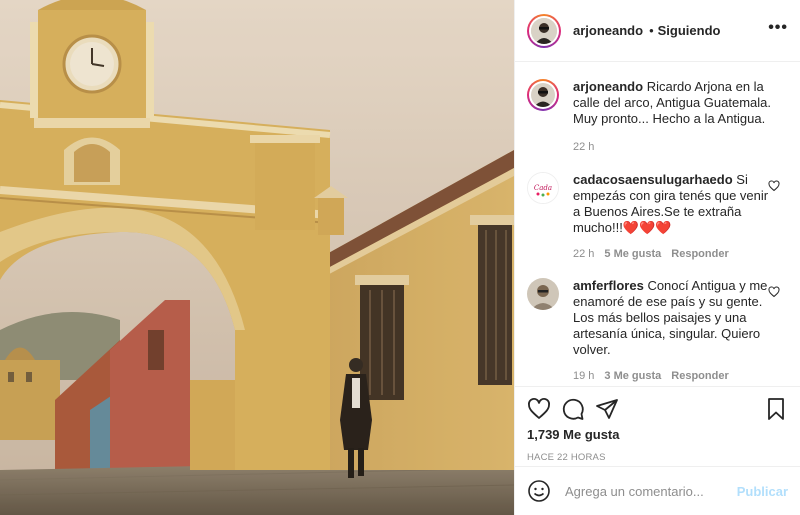  Describe the element at coordinates (583, 376) in the screenshot. I see `comment-time: 19 h` at that location.